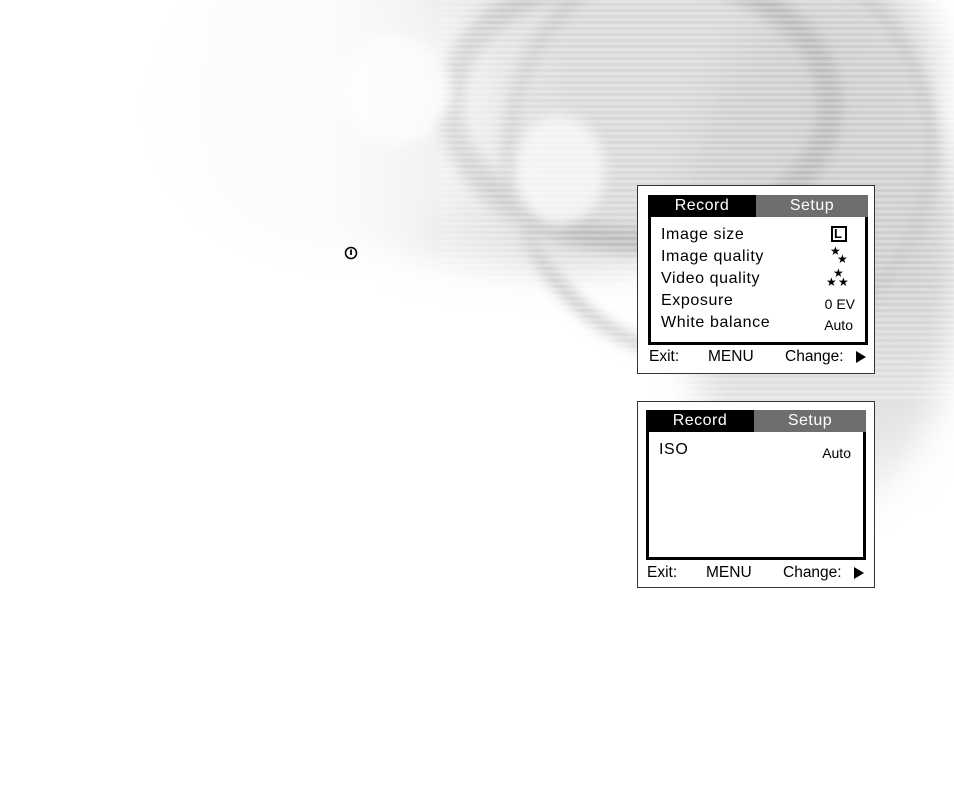 The height and width of the screenshot is (790, 954). What do you see at coordinates (716, 322) in the screenshot?
I see `menu-item-label: White balance` at bounding box center [716, 322].